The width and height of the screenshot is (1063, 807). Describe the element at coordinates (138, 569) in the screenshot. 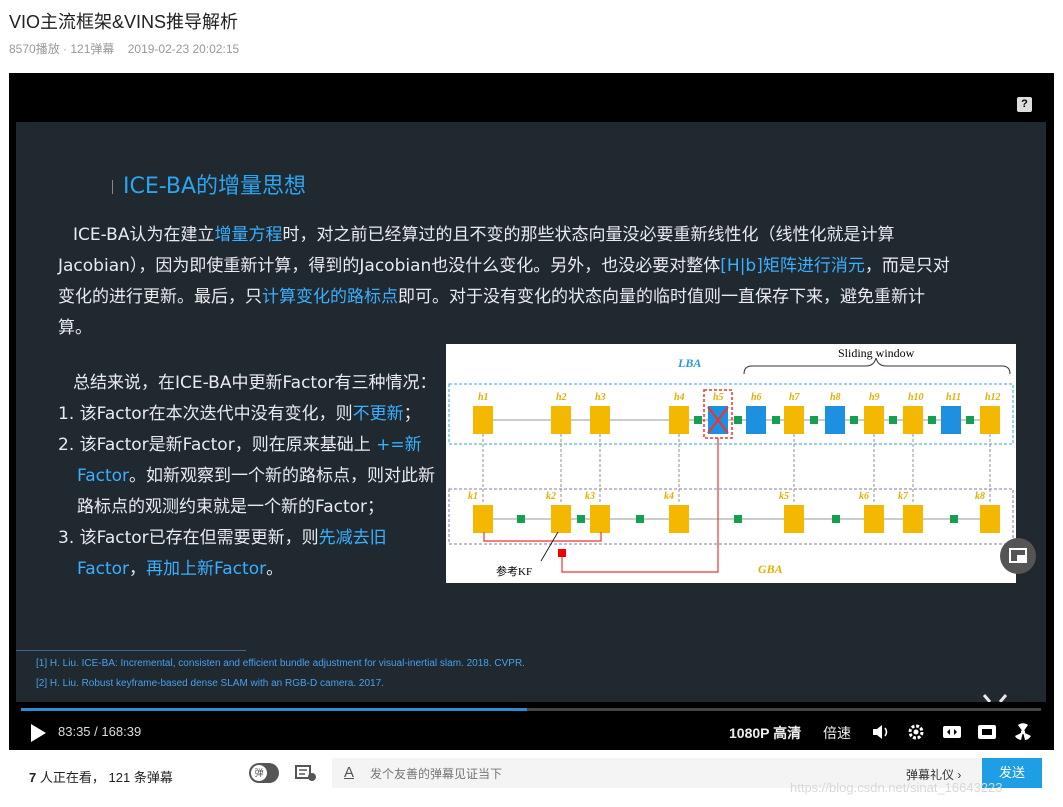

I see `item-seg: ，` at that location.